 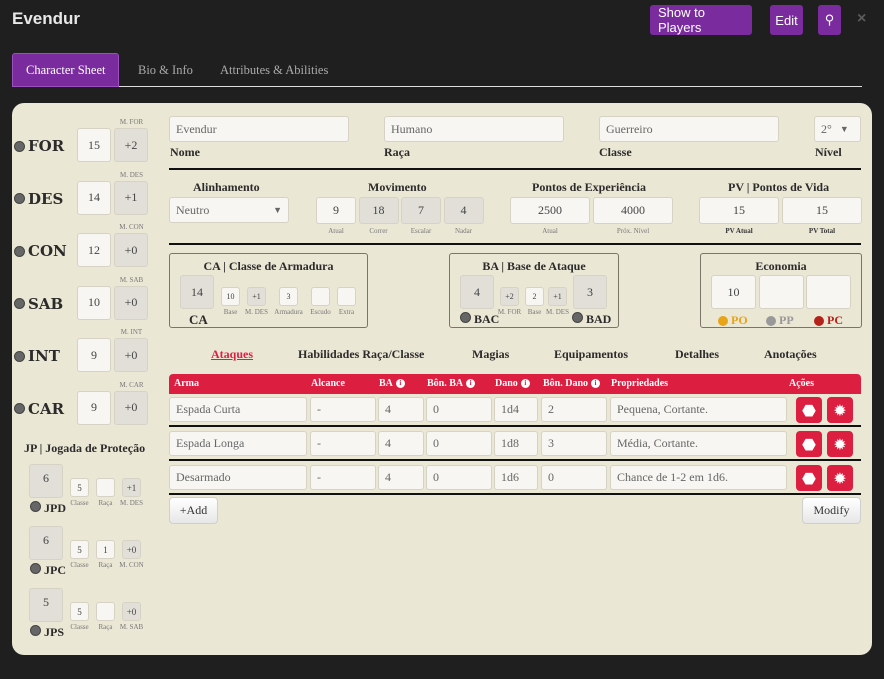 I want to click on section-tab-equipment: Equipamentos, so click(x=591, y=354).